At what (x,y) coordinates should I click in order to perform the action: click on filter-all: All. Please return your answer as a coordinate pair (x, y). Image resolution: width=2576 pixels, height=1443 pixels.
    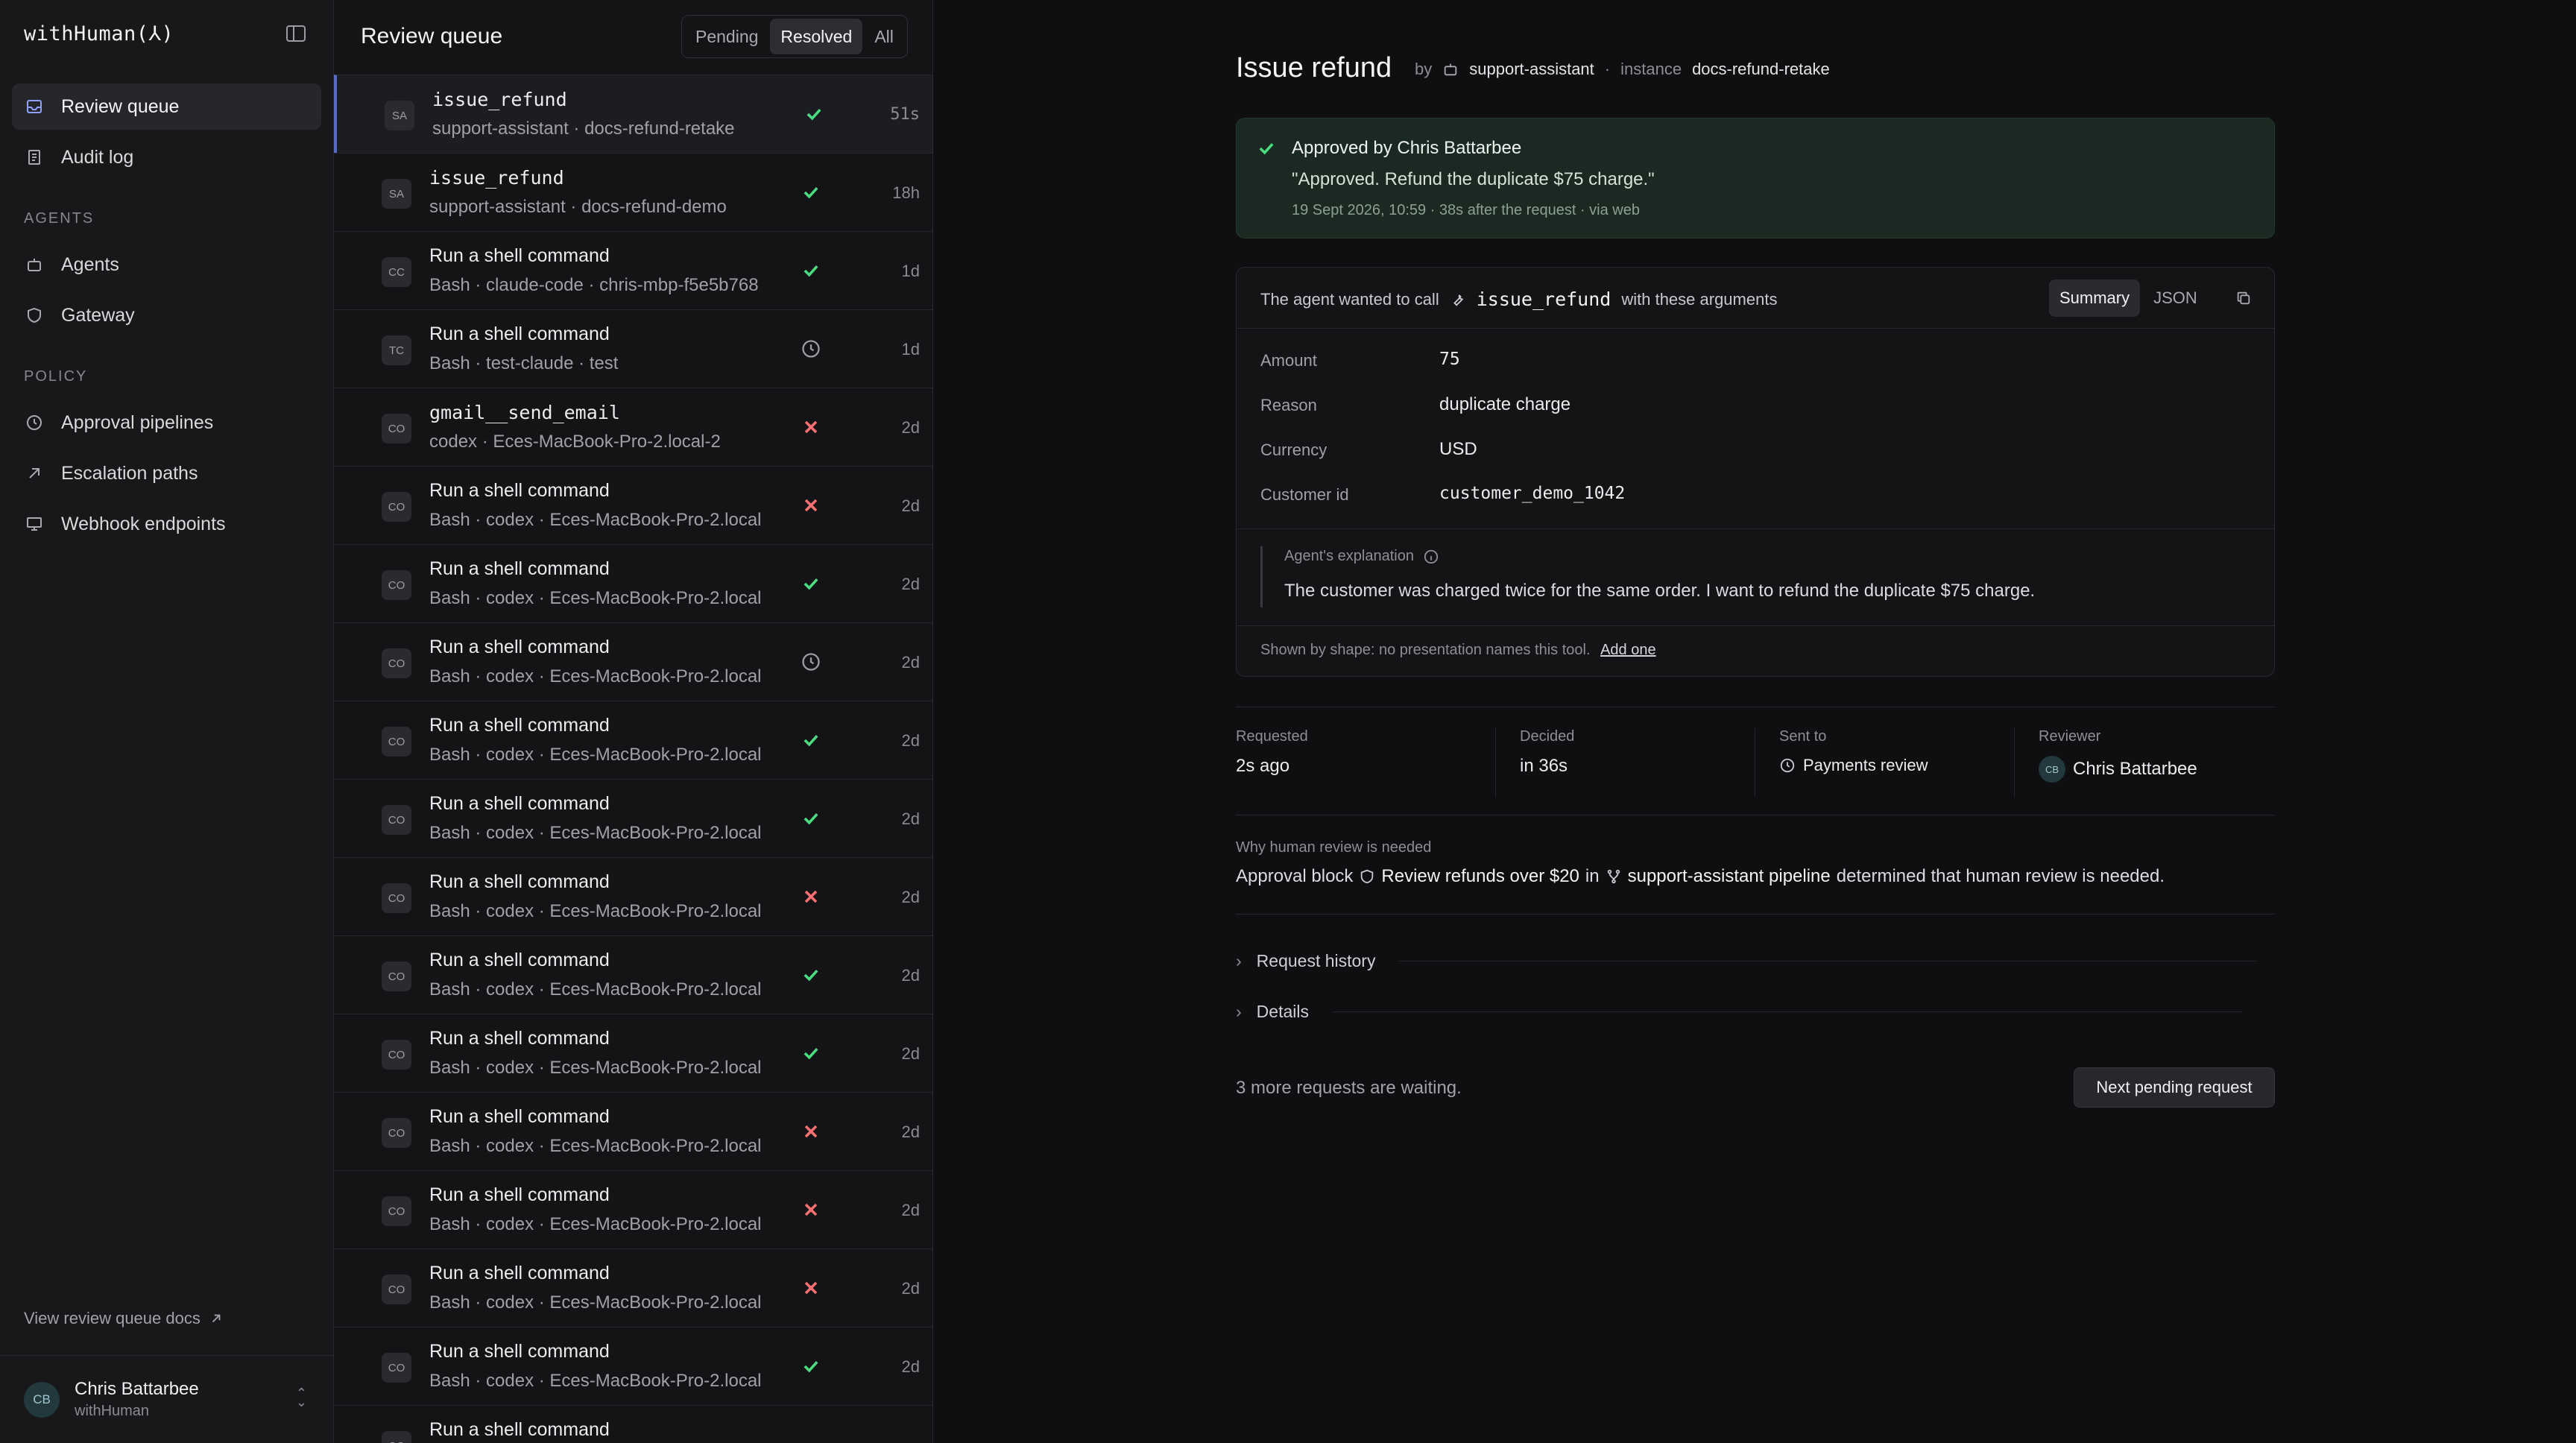
    Looking at the image, I should click on (884, 36).